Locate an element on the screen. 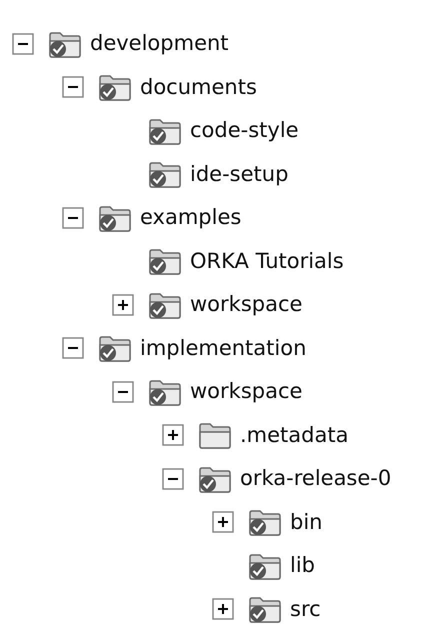  folder-name: examples is located at coordinates (191, 217).